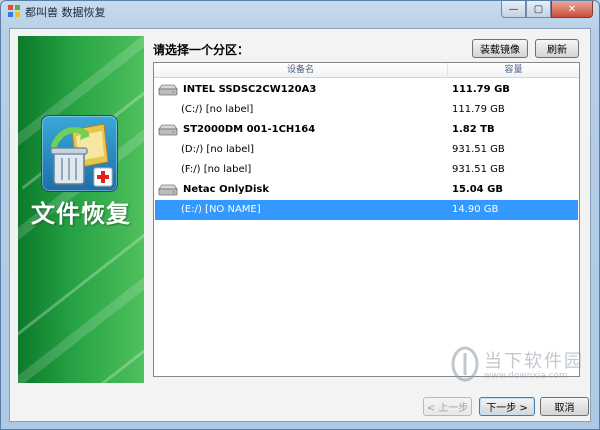 Image resolution: width=600 pixels, height=430 pixels. Describe the element at coordinates (366, 150) in the screenshot. I see `partition-row: (D:/) [no label] 931.51 GB` at that location.